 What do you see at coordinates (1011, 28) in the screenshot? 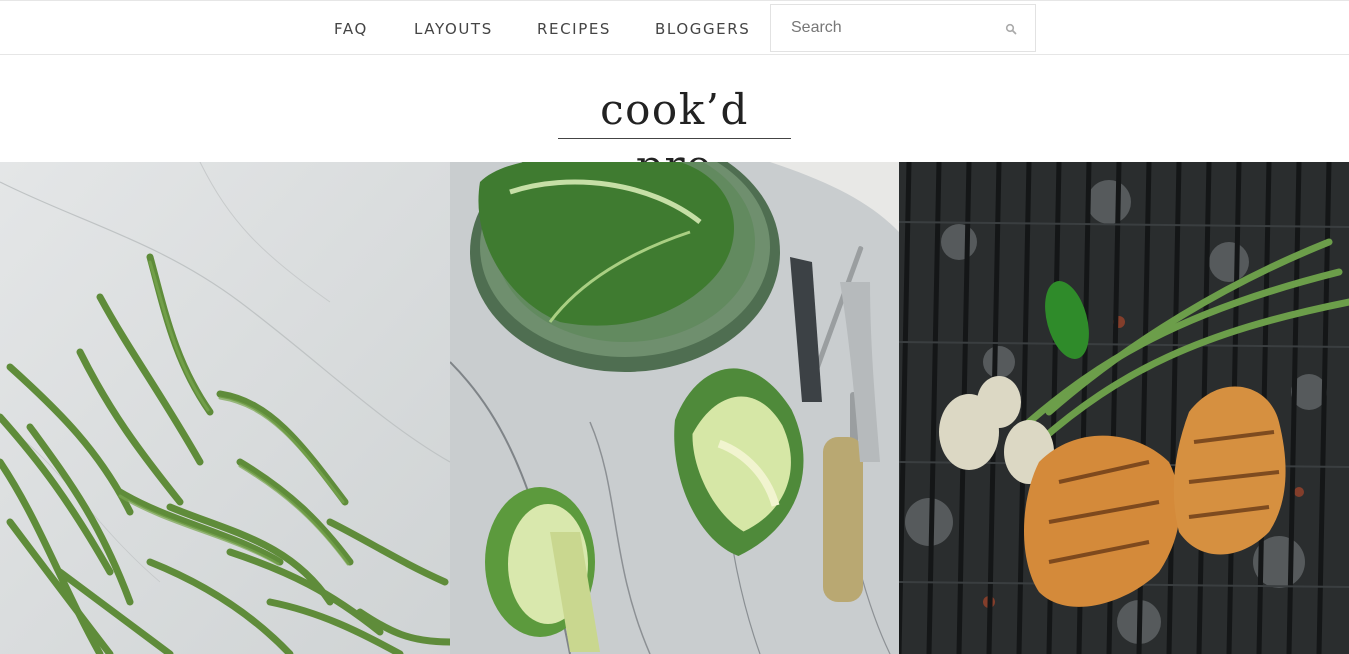
I see `search-icon` at bounding box center [1011, 28].